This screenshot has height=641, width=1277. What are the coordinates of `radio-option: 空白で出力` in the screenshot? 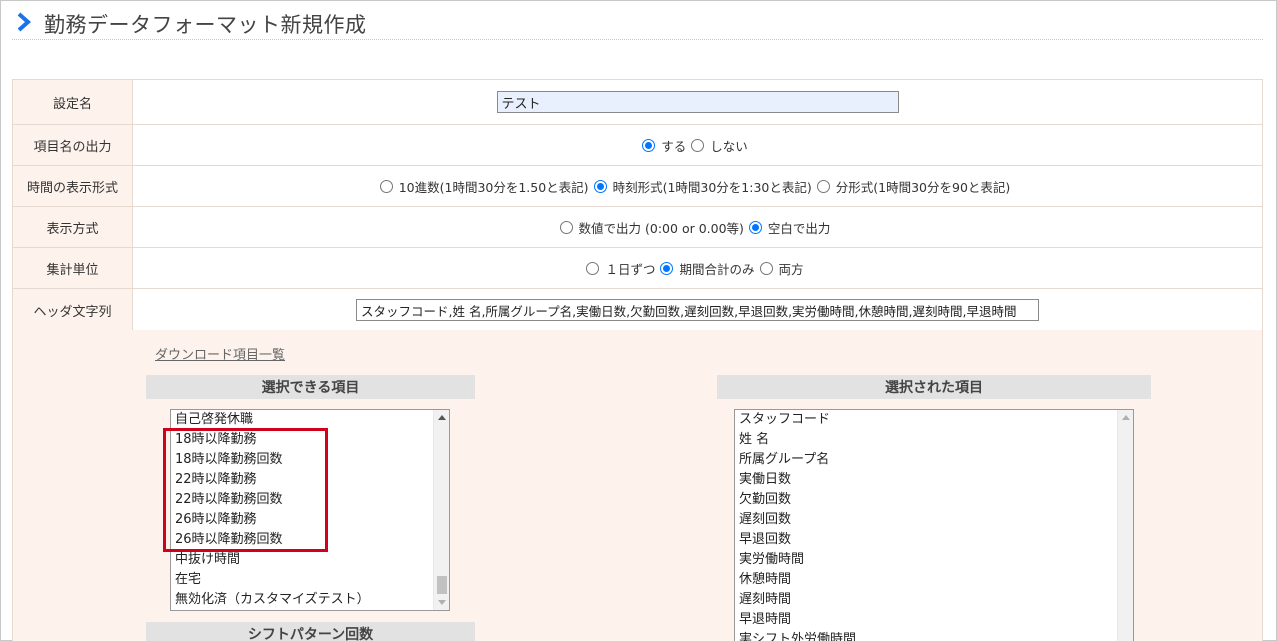 It's located at (789, 227).